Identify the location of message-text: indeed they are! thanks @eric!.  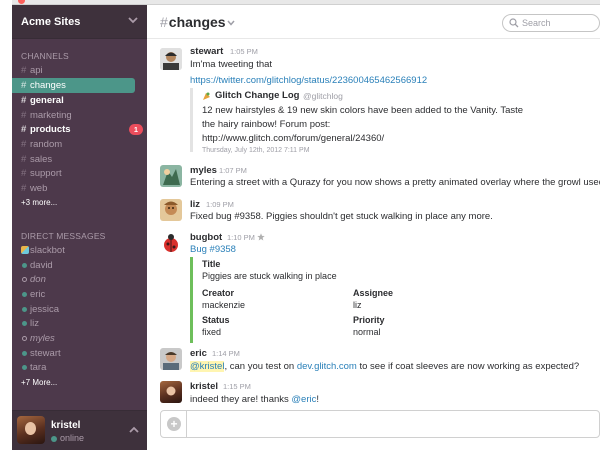
(254, 399).